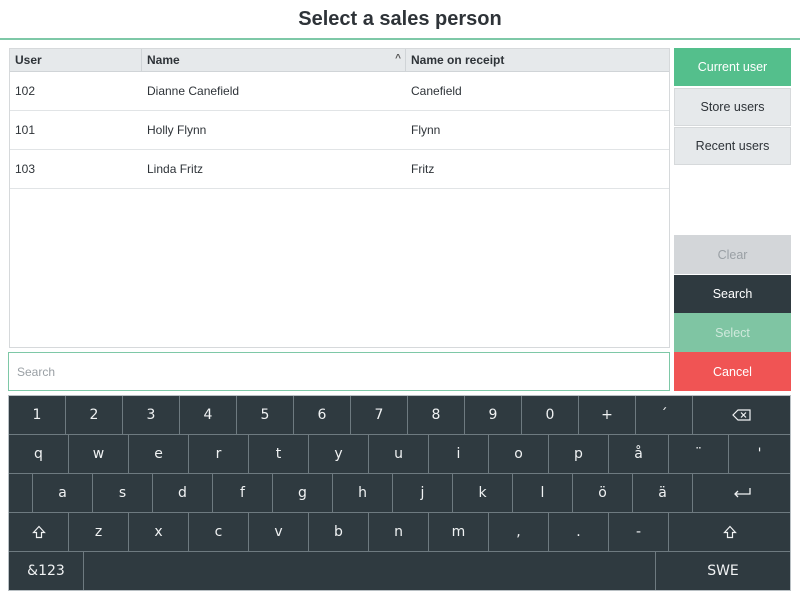 This screenshot has width=800, height=600. I want to click on key: h, so click(363, 493).